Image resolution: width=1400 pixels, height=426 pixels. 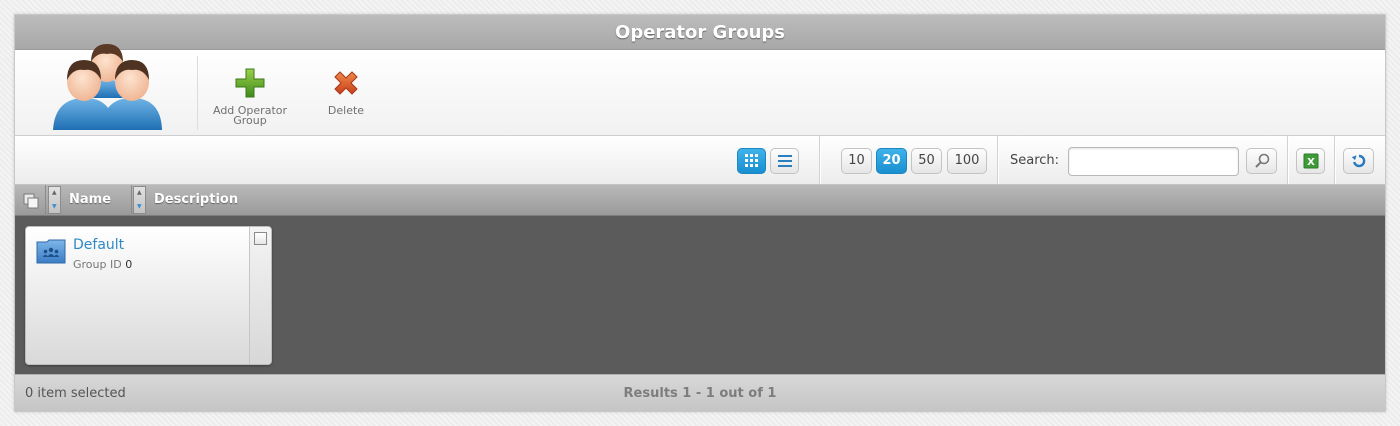 What do you see at coordinates (148, 295) in the screenshot?
I see `group-card: Default Group ID 0` at bounding box center [148, 295].